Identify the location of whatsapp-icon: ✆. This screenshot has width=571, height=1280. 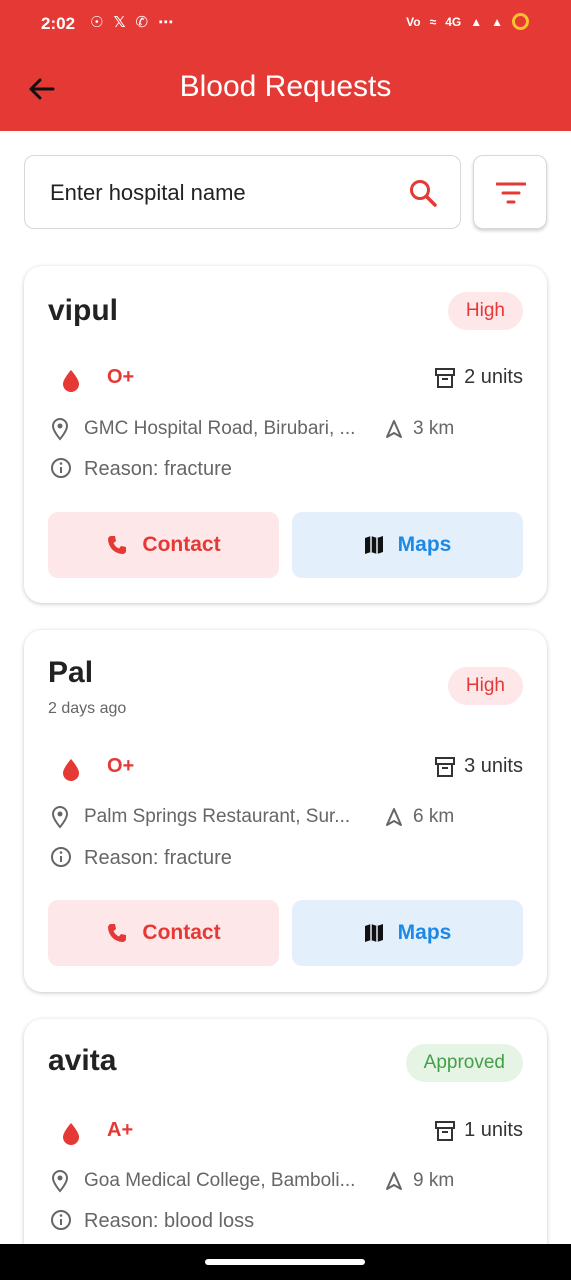
(142, 22).